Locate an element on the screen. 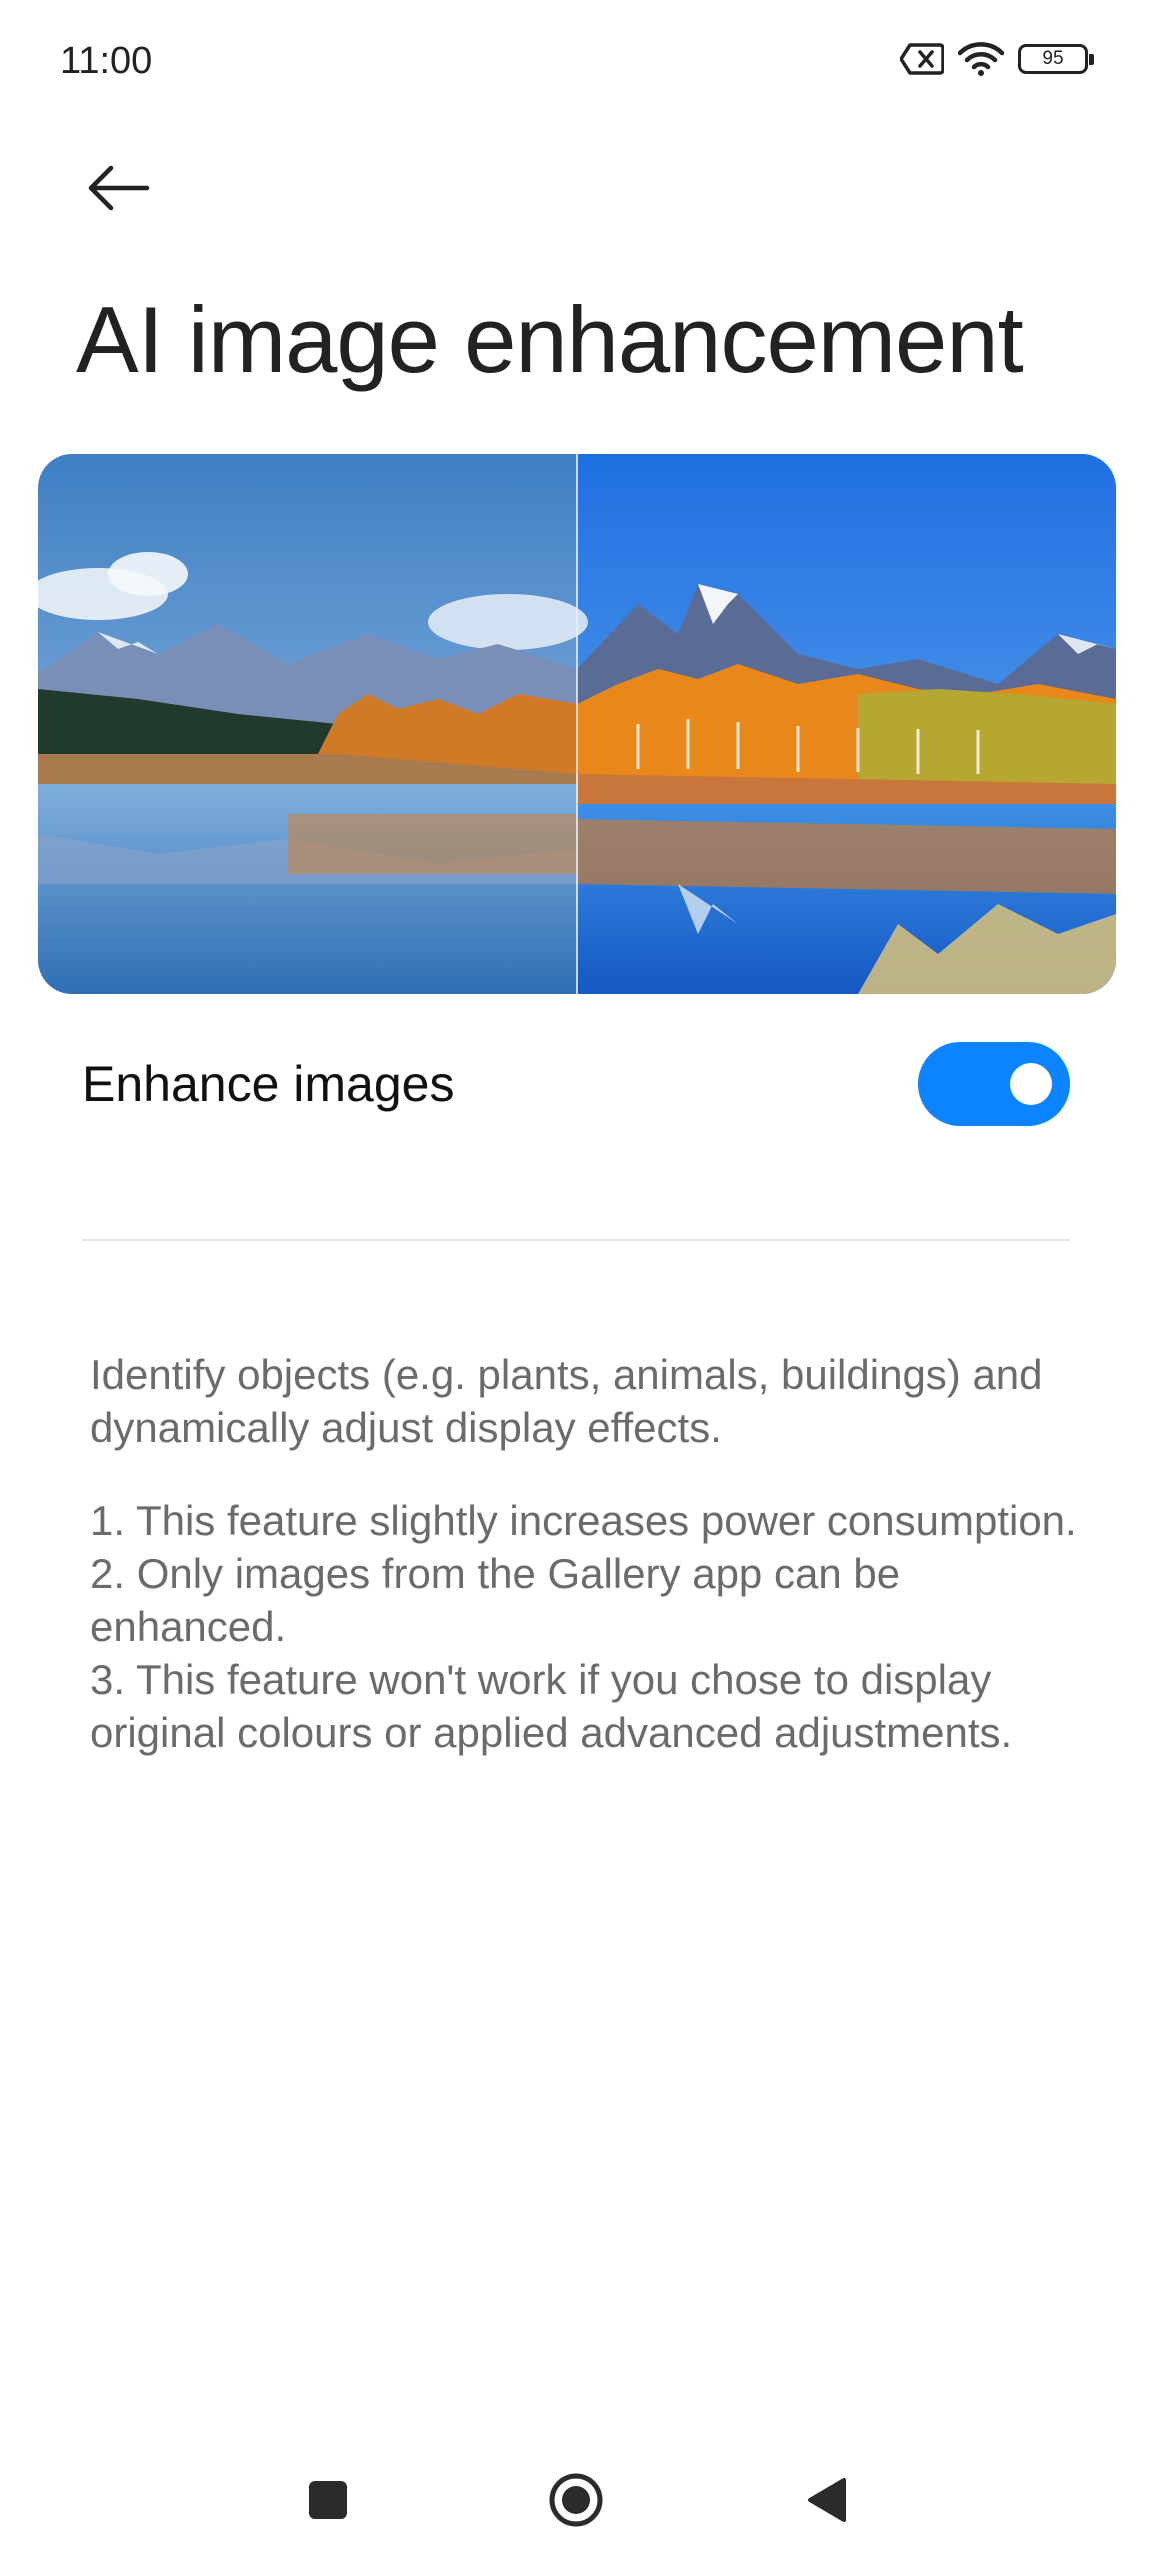 The height and width of the screenshot is (2560, 1152). status-icons: 95 is located at coordinates (997, 59).